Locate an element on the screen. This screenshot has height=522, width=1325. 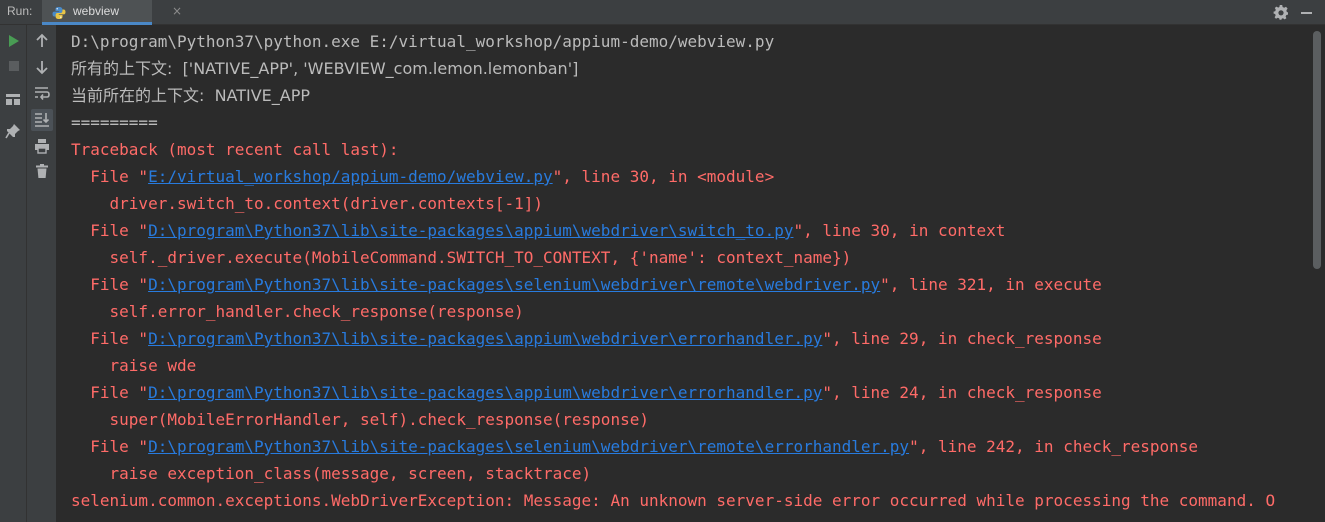
console-line: 当前所在的上下文: NATIVE_APP is located at coordinates (191, 95).